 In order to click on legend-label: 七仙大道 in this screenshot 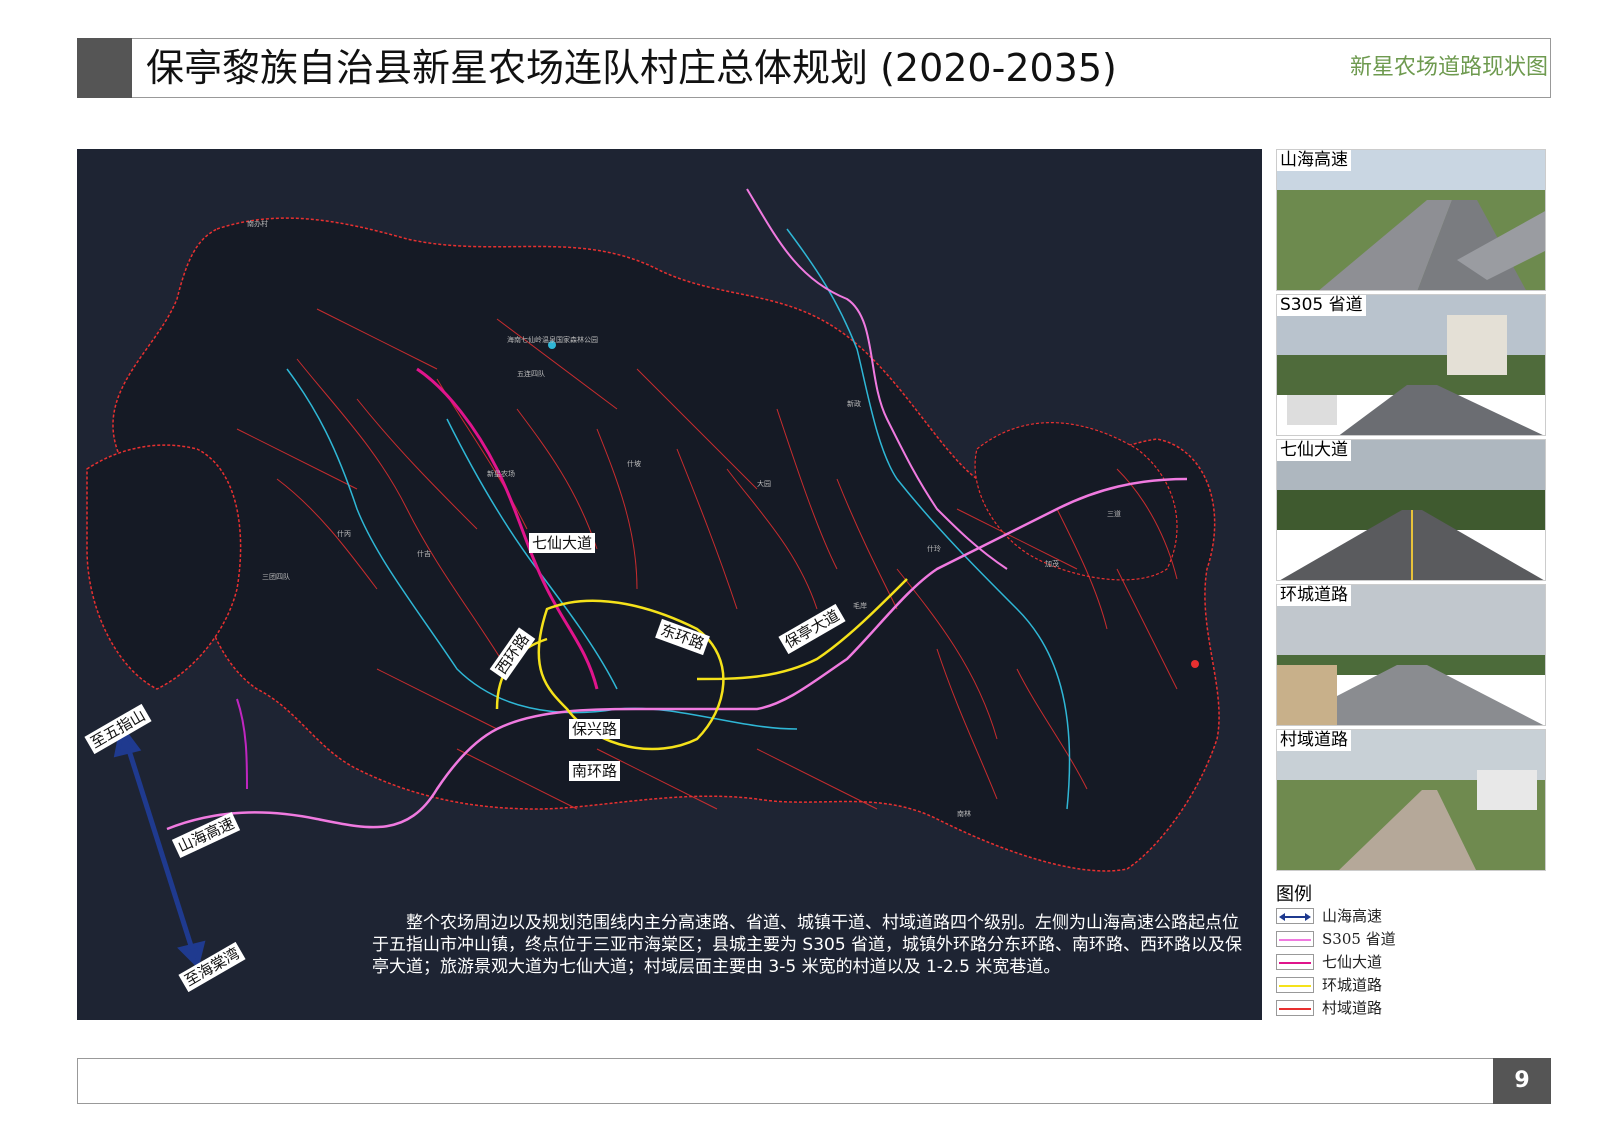, I will do `click(1352, 962)`.